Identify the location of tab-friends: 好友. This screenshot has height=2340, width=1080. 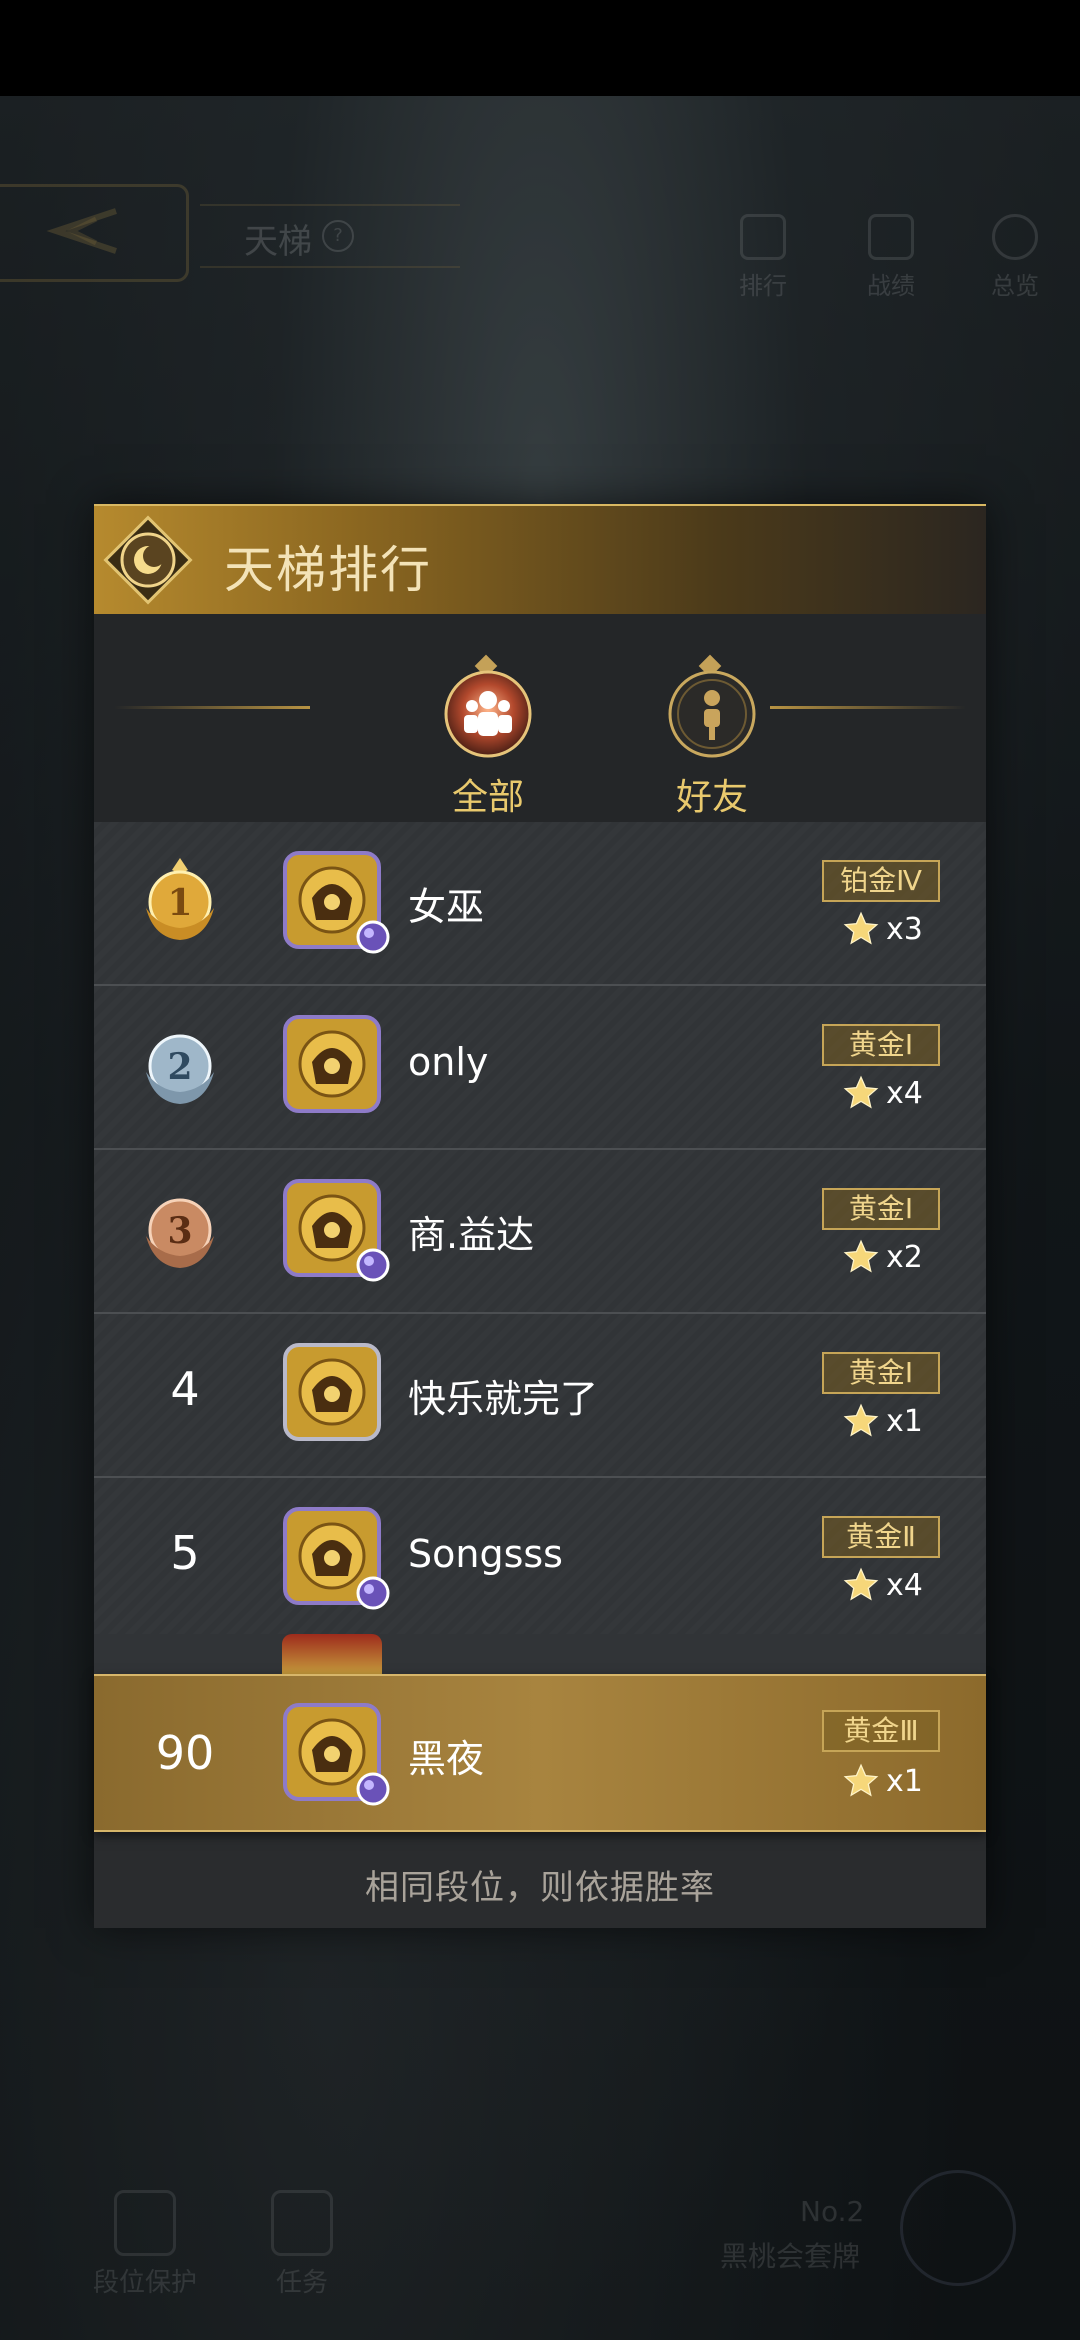
(712, 733).